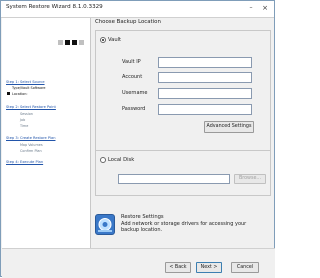  Describe the element at coordinates (132, 77) in the screenshot. I see `account-label: Account` at that location.